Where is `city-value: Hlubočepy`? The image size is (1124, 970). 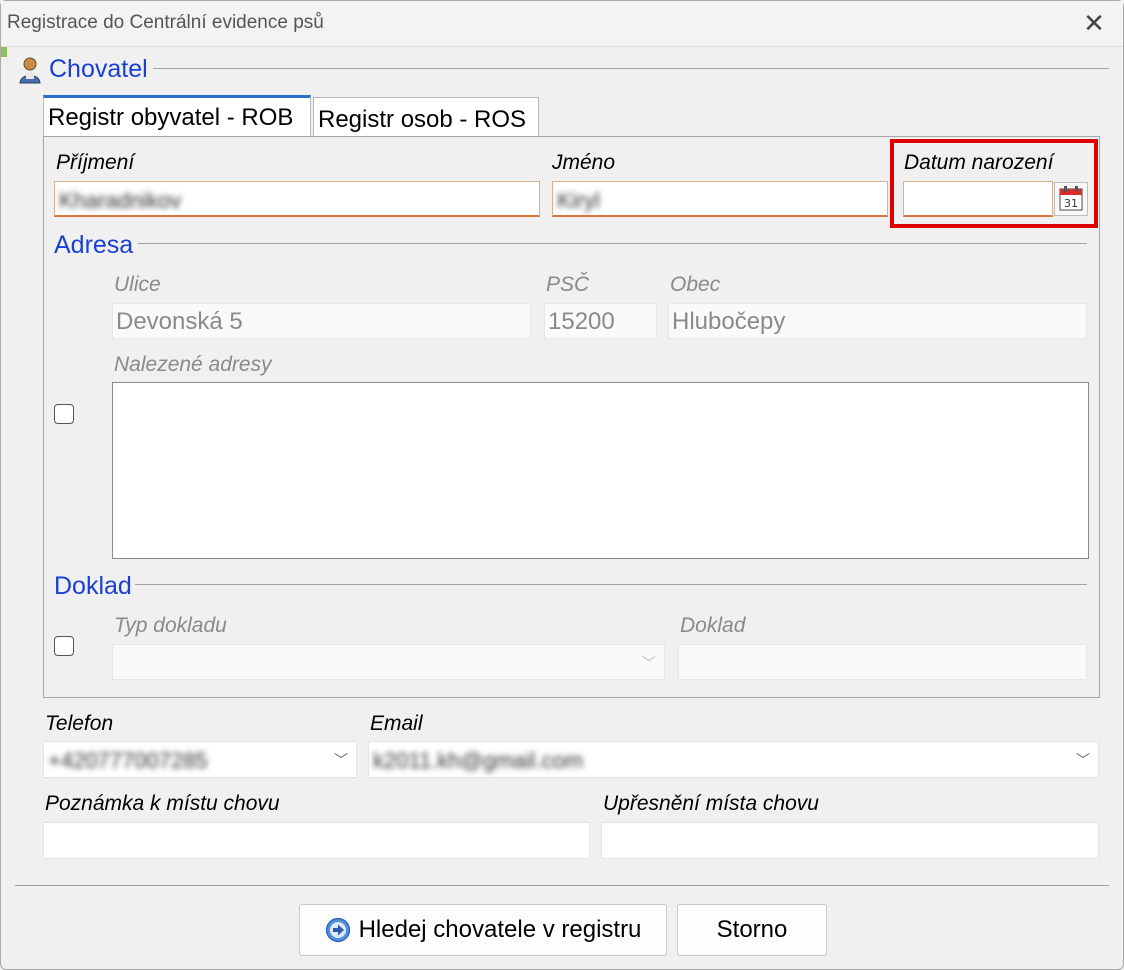 city-value: Hlubočepy is located at coordinates (729, 321).